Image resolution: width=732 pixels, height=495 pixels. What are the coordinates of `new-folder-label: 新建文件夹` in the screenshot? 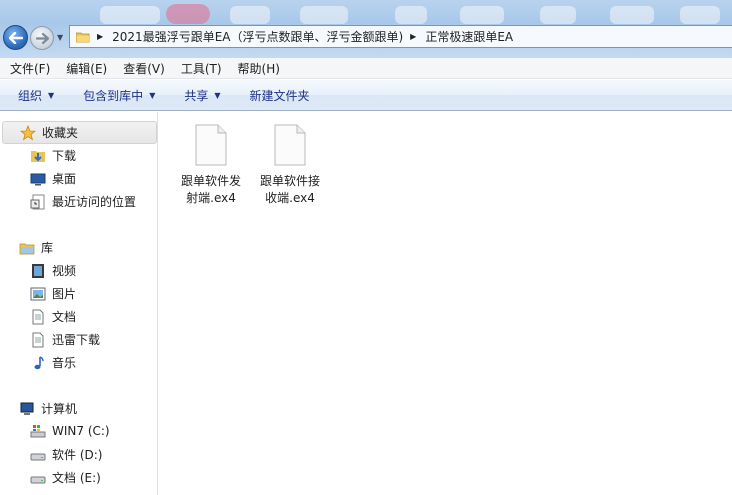 It's located at (279, 95).